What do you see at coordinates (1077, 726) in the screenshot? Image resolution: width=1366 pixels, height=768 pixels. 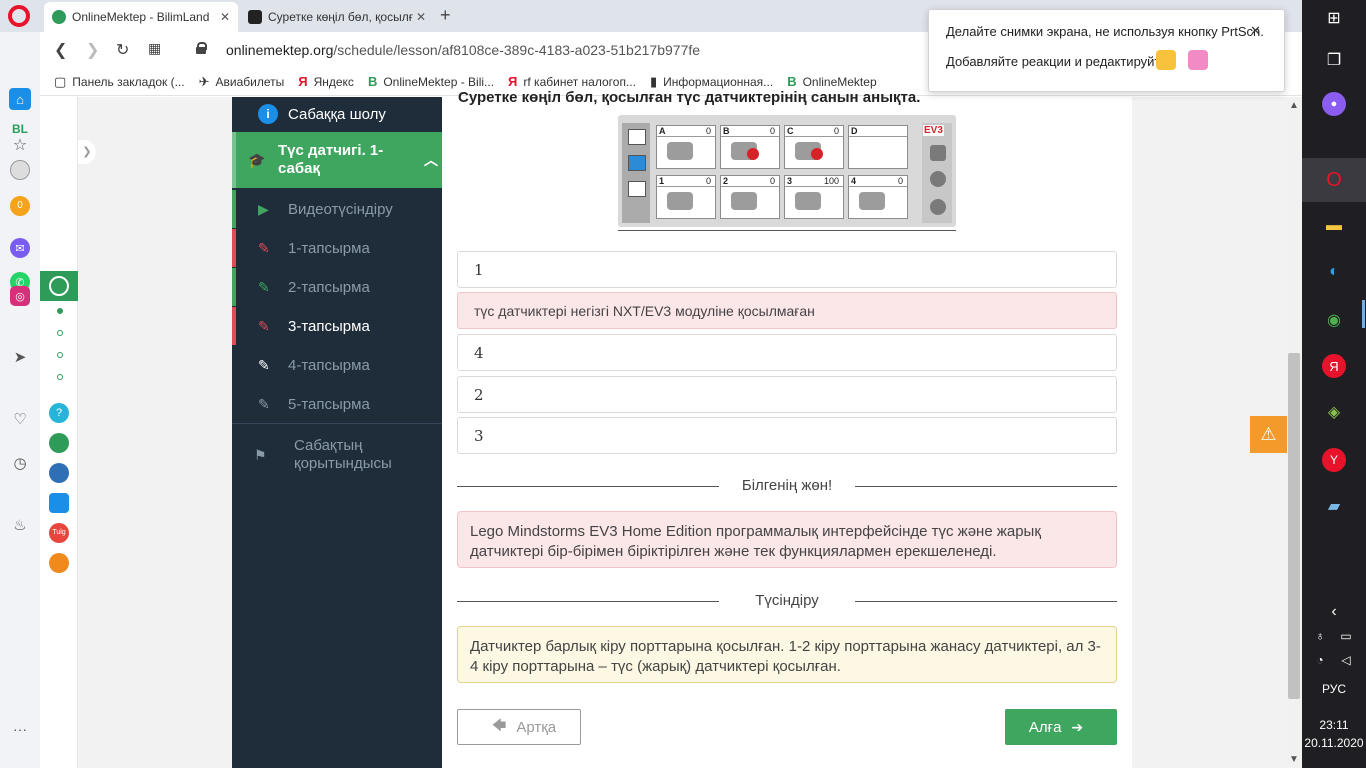 I see `arrow-right-icon: ➔` at bounding box center [1077, 726].